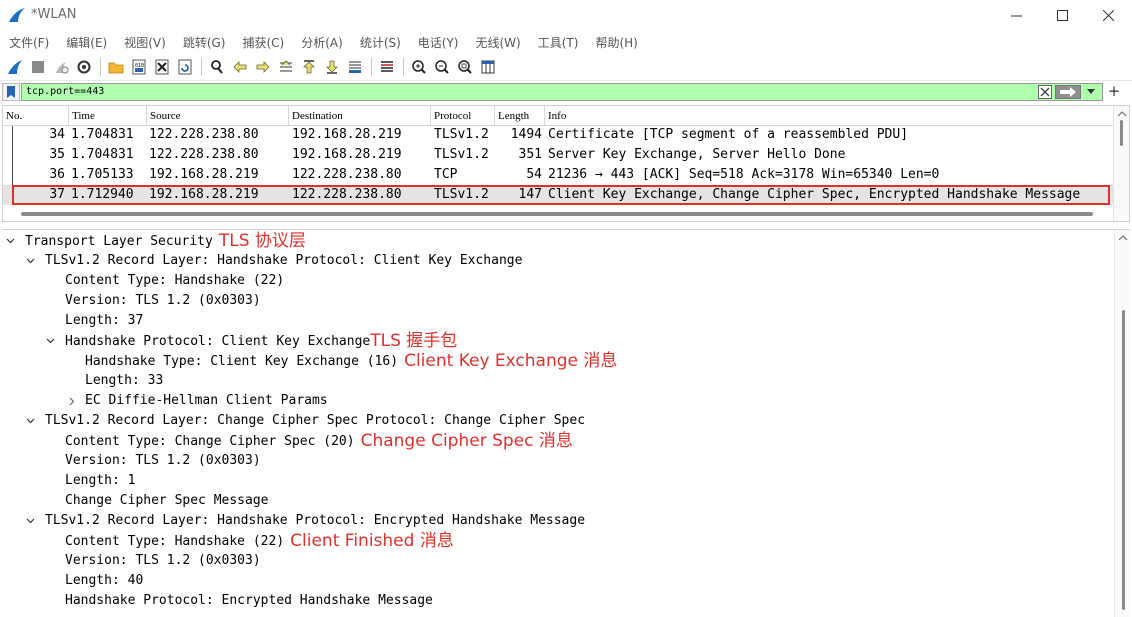 The height and width of the screenshot is (617, 1132). I want to click on auto-scroll-icon, so click(355, 67).